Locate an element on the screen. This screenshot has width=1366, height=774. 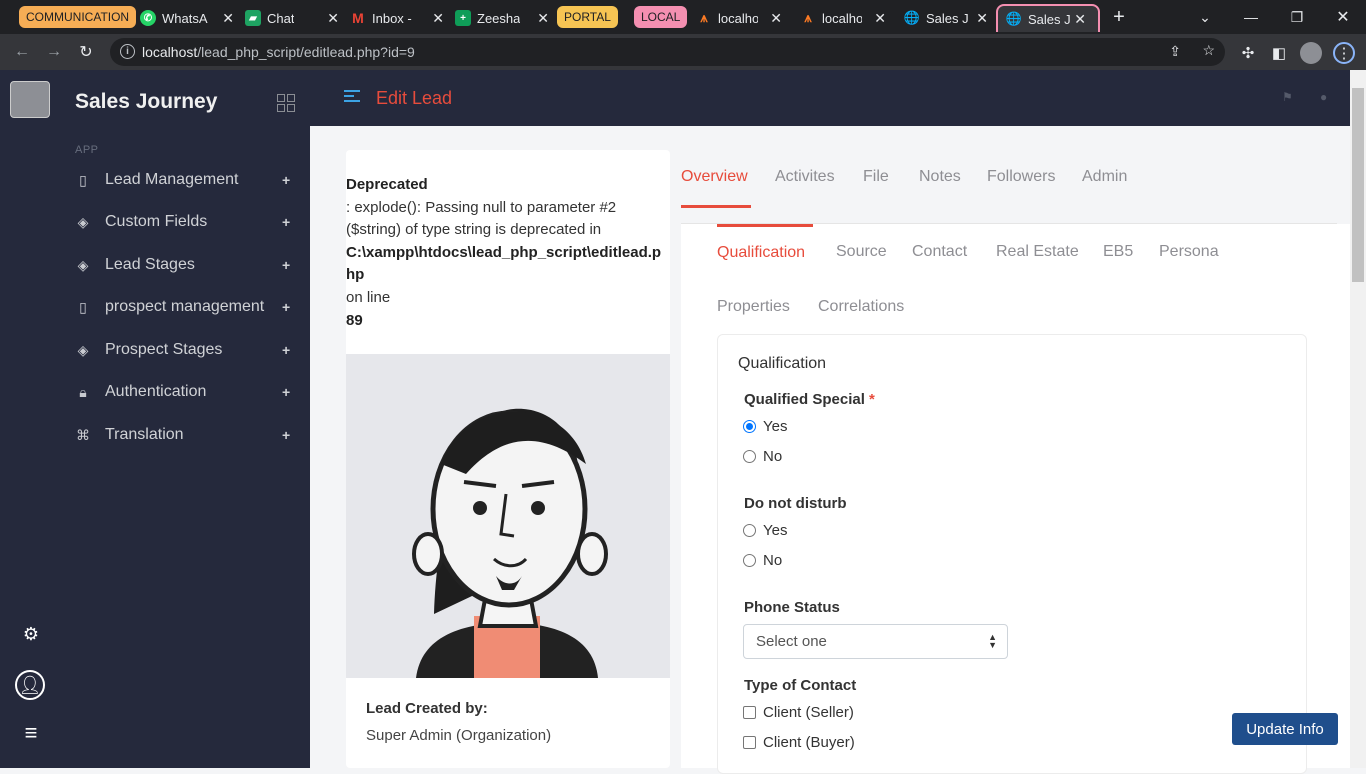
tab-activites: Activites is located at coordinates (805, 177).